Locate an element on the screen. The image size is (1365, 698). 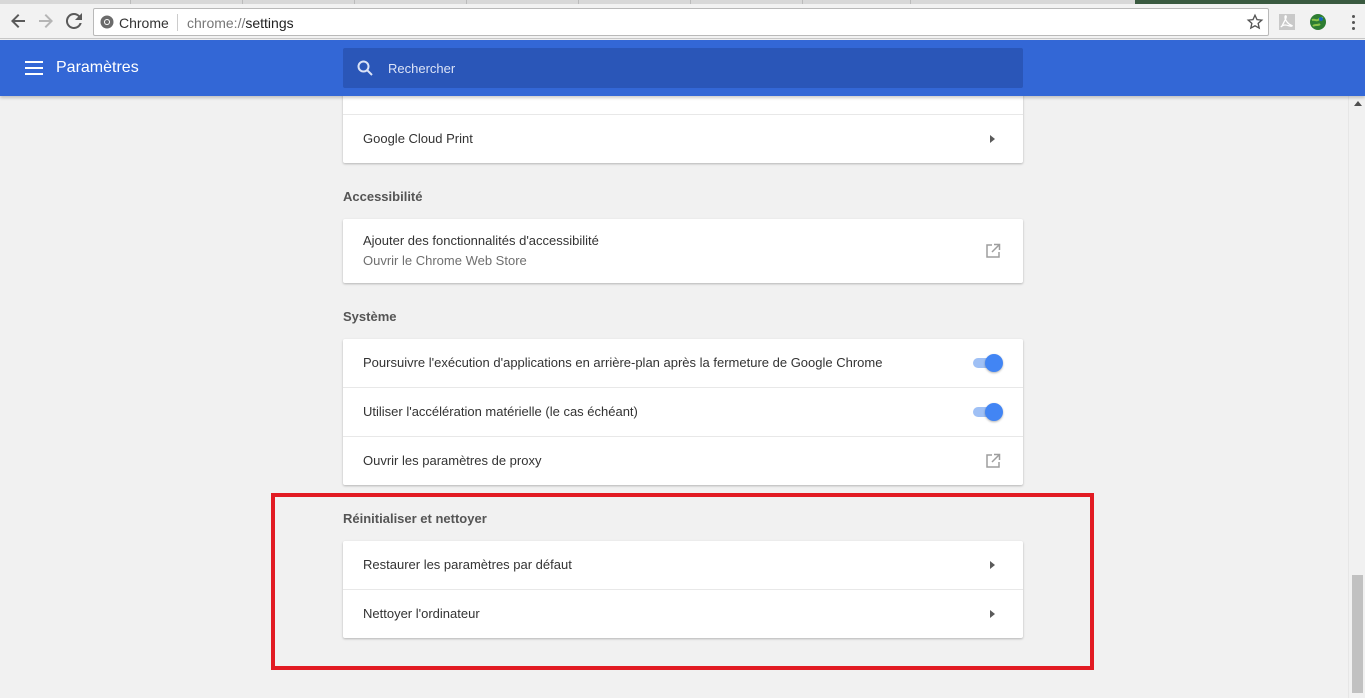
bookmark-star-icon is located at coordinates (1255, 22).